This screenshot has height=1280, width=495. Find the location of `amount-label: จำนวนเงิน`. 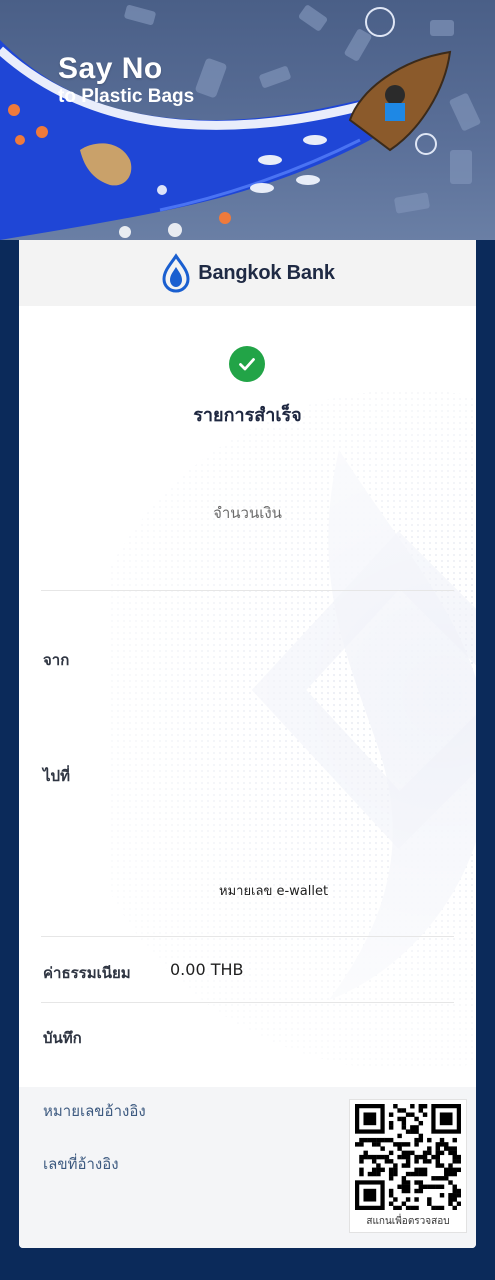

amount-label: จำนวนเงิน is located at coordinates (247, 513).